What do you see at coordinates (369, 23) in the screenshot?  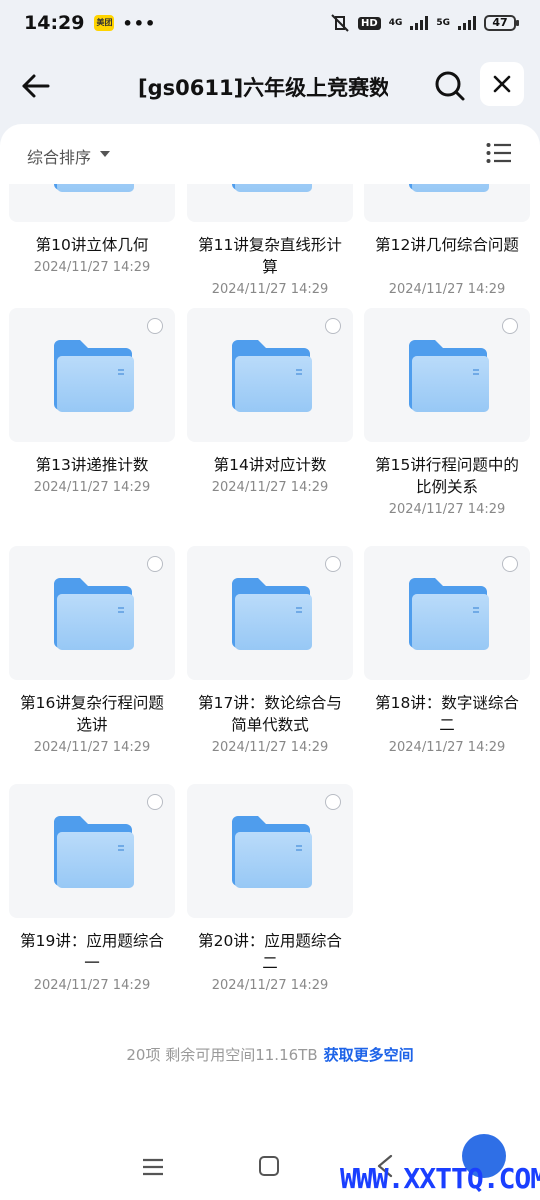 I see `hd-voice-icon: HD` at bounding box center [369, 23].